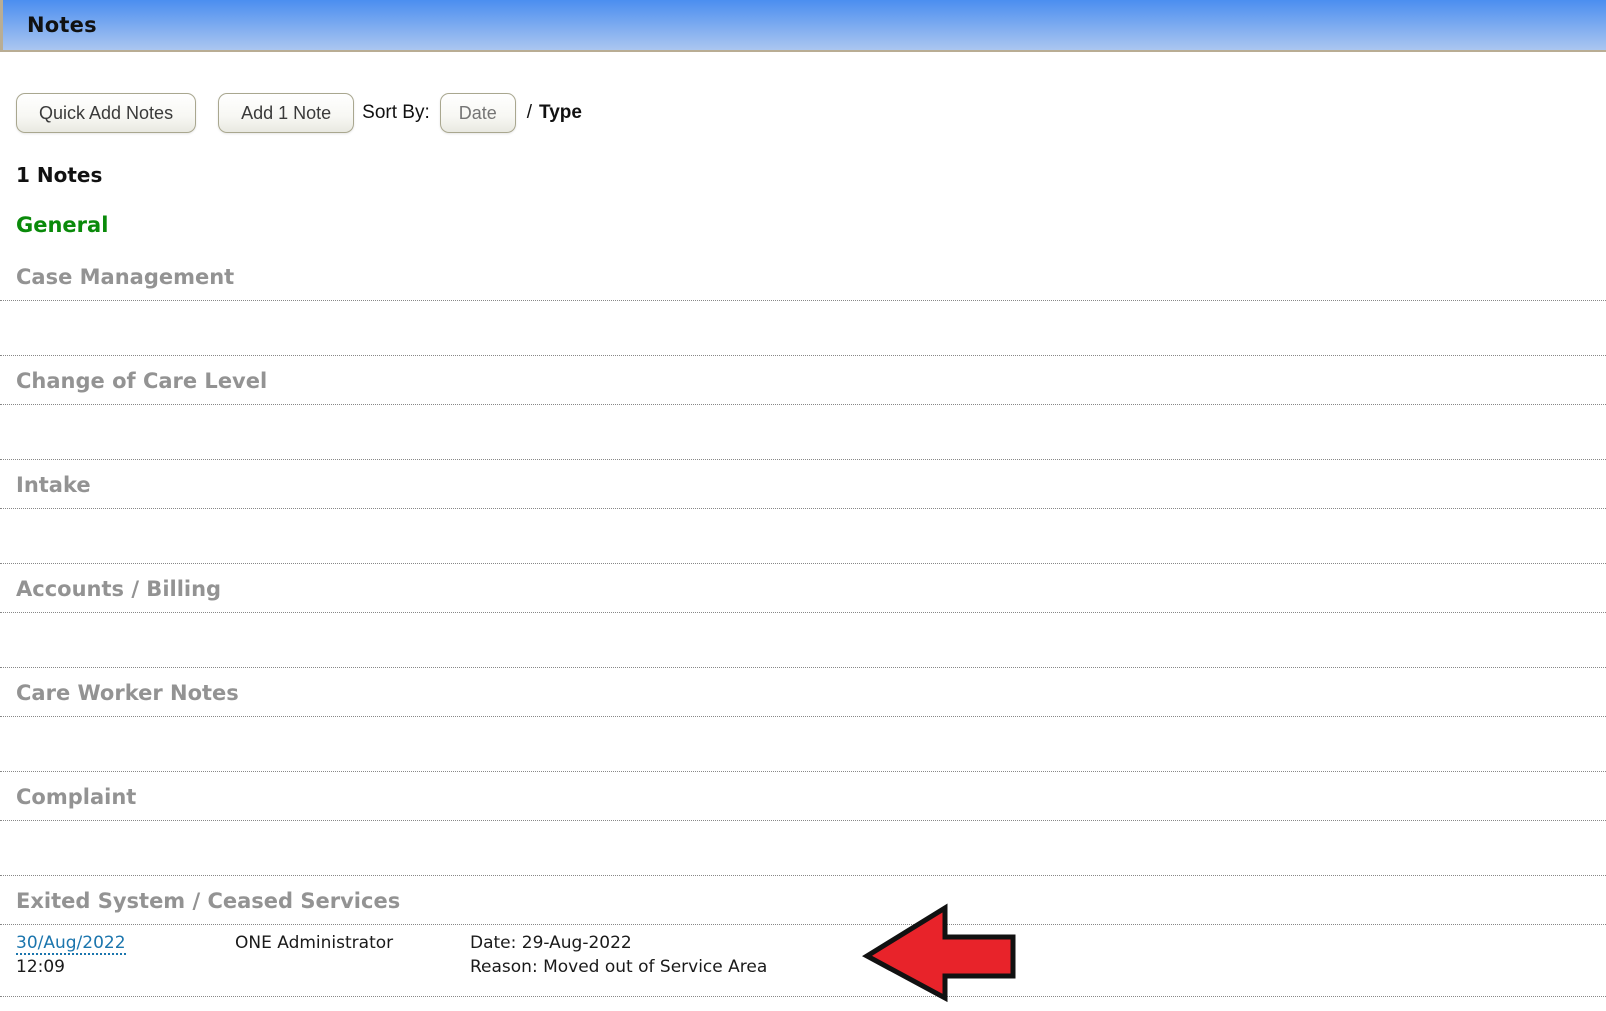 This screenshot has height=1011, width=1606. Describe the element at coordinates (560, 112) in the screenshot. I see `sort-type-label: Type` at that location.